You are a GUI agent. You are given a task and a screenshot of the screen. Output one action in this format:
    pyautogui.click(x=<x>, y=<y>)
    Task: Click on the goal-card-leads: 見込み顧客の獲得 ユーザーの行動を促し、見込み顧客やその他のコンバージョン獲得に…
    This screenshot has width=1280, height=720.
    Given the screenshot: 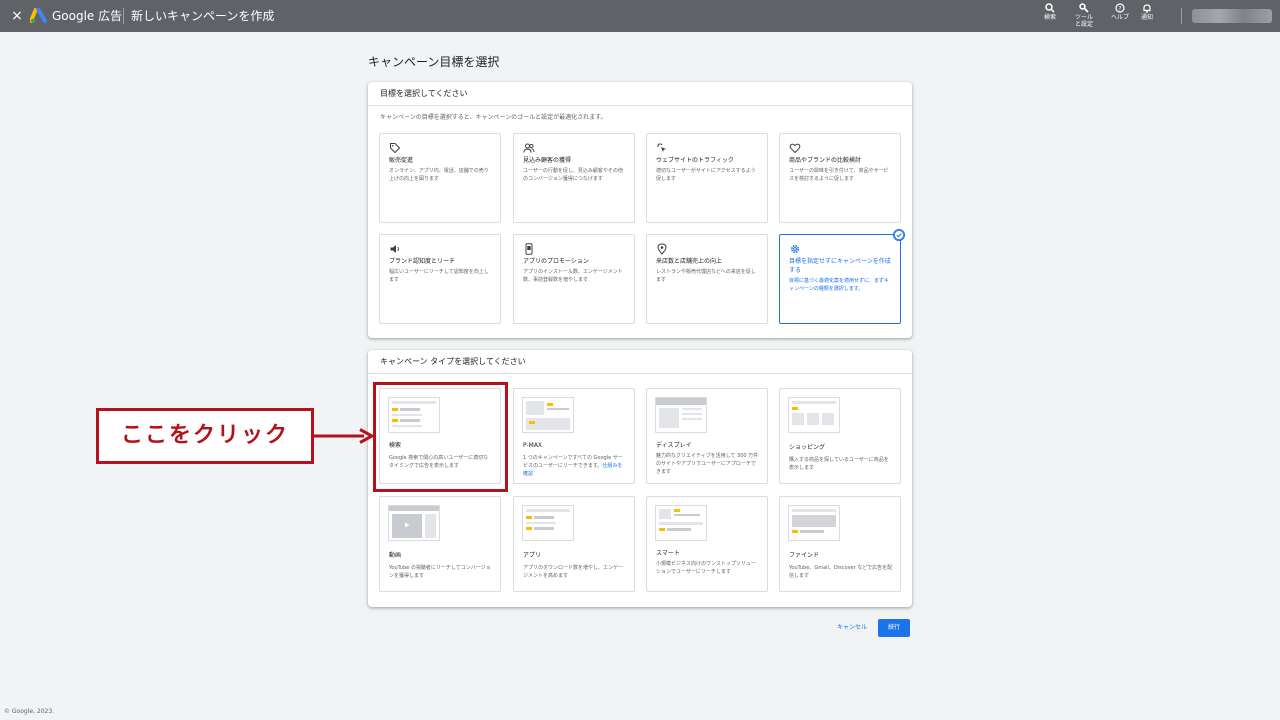 What is the action you would take?
    pyautogui.click(x=574, y=178)
    